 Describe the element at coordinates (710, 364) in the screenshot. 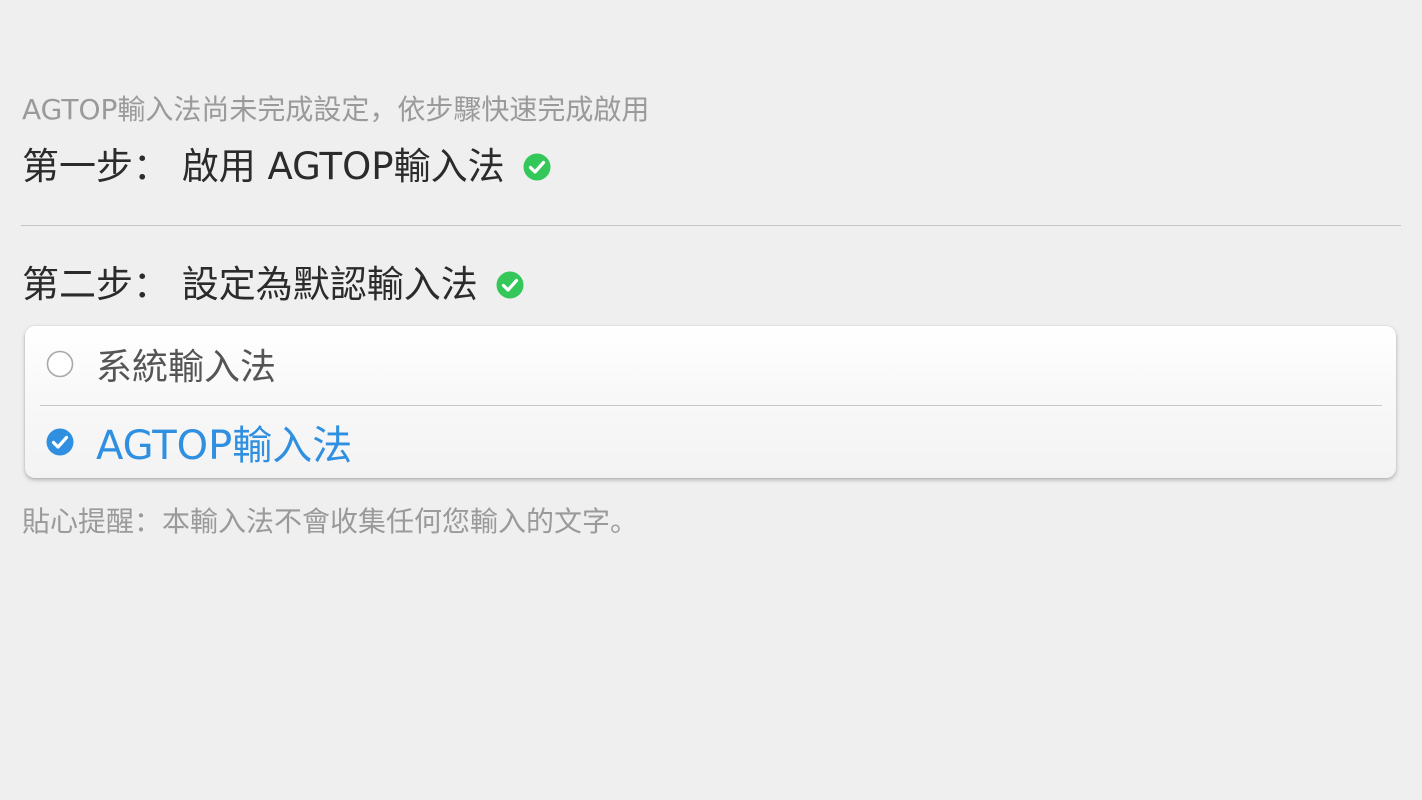

I see `option-system-input-method: 系統輸入法` at that location.